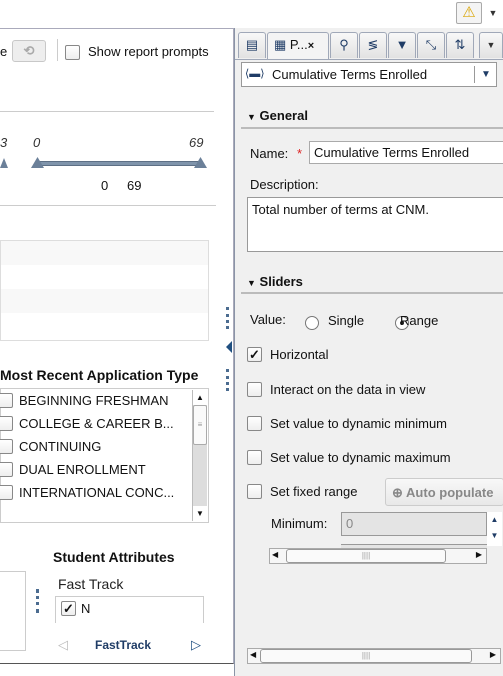  I want to click on panel-horizontal-scrollbar: ◀ |||| ▶, so click(374, 656).